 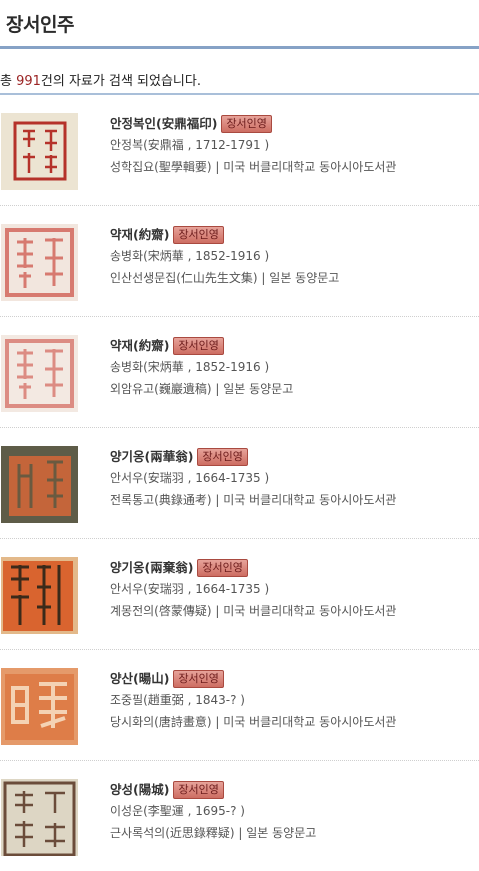 What do you see at coordinates (120, 81) in the screenshot?
I see `summary-suffix: 건의 자료가 검색 되었습니다.` at bounding box center [120, 81].